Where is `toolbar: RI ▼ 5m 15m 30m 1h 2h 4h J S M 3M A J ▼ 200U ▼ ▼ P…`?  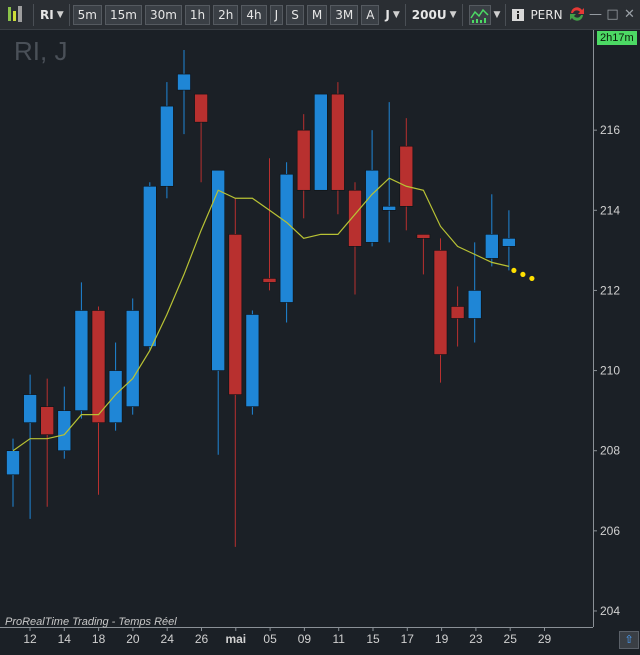 toolbar: RI ▼ 5m 15m 30m 1h 2h 4h J S M 3M A J ▼ 200U ▼ ▼ P… is located at coordinates (320, 15).